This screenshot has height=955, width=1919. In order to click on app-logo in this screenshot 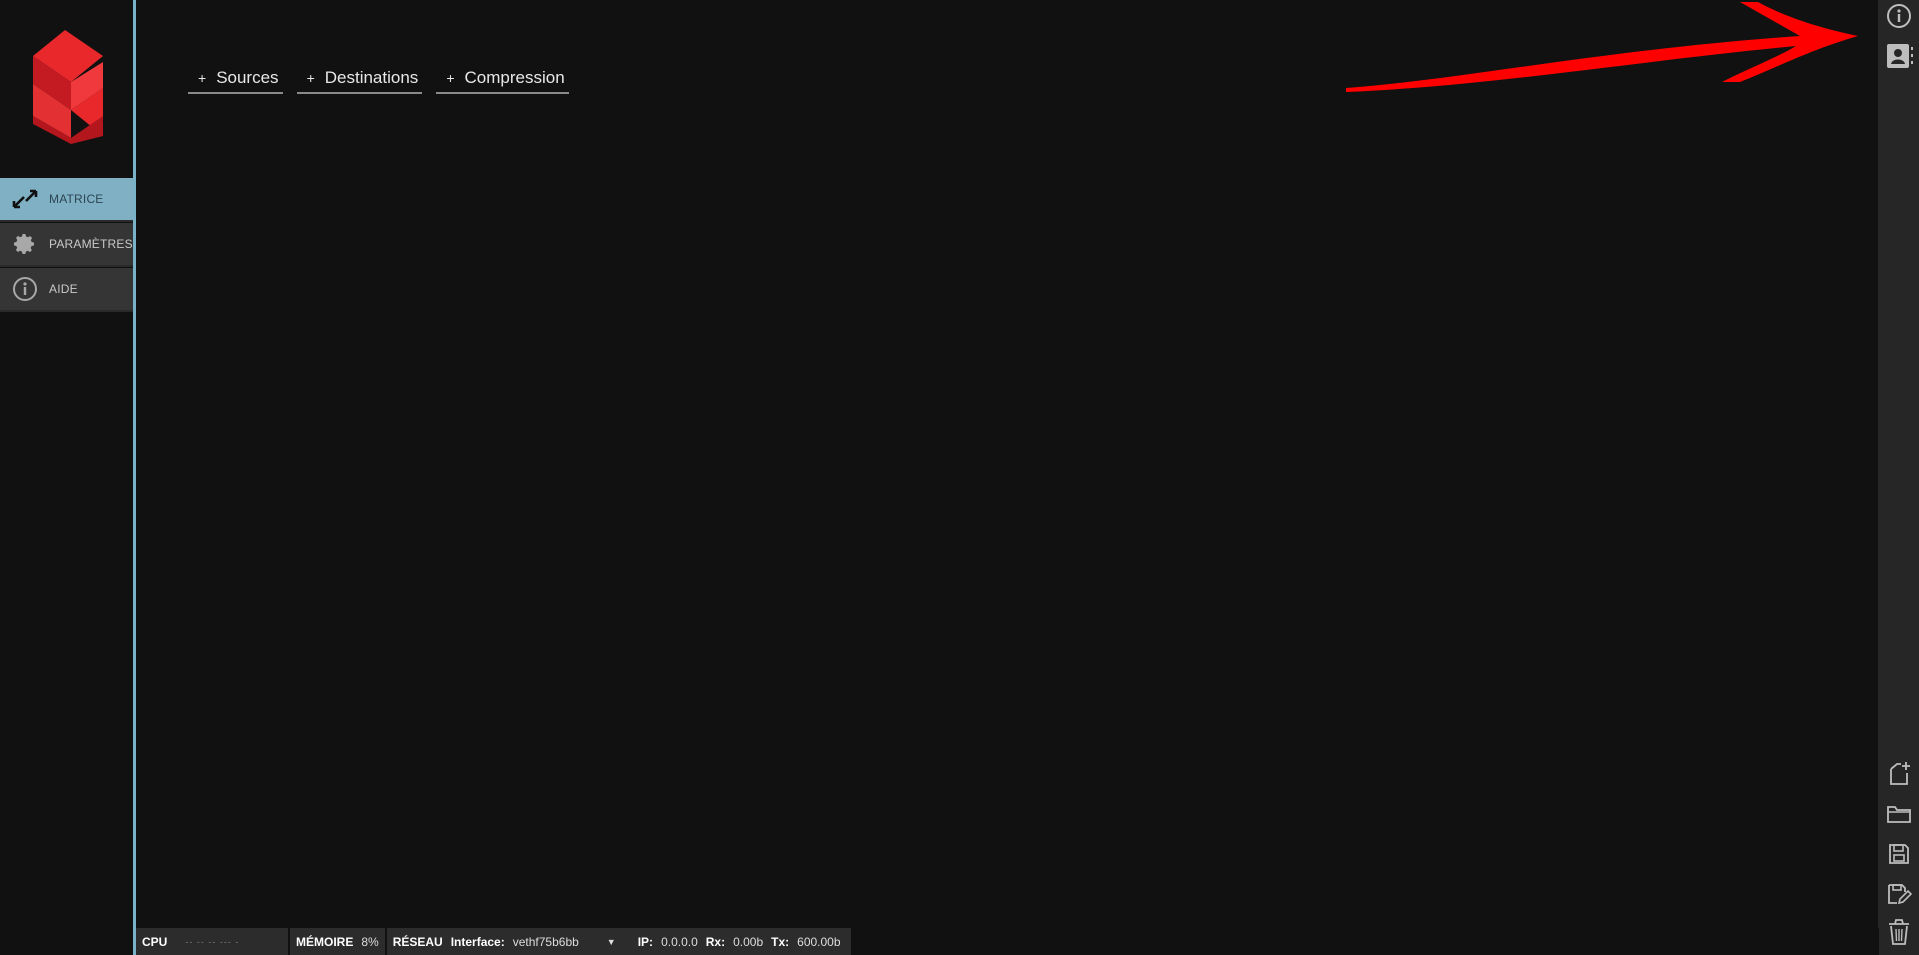, I will do `click(68, 86)`.